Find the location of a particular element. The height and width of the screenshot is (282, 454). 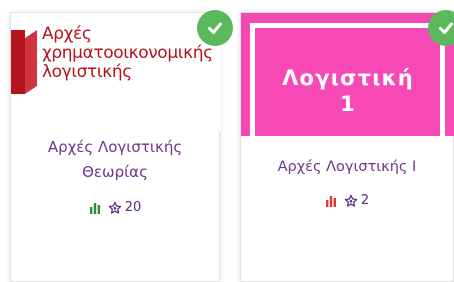

logo-line: χρηματοοικονομικής is located at coordinates (127, 53).